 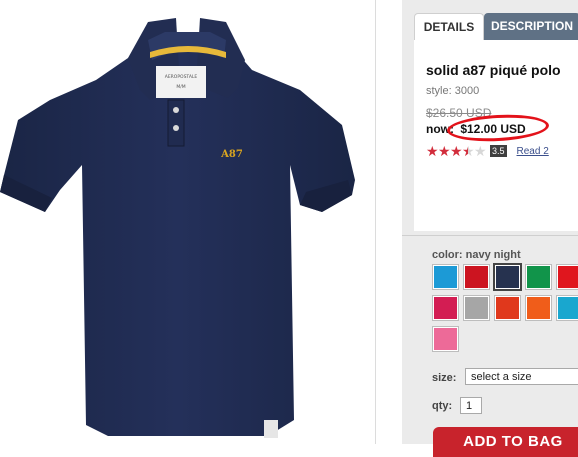 What do you see at coordinates (505, 442) in the screenshot?
I see `add-to-bag-button: ADD TO BAG` at bounding box center [505, 442].